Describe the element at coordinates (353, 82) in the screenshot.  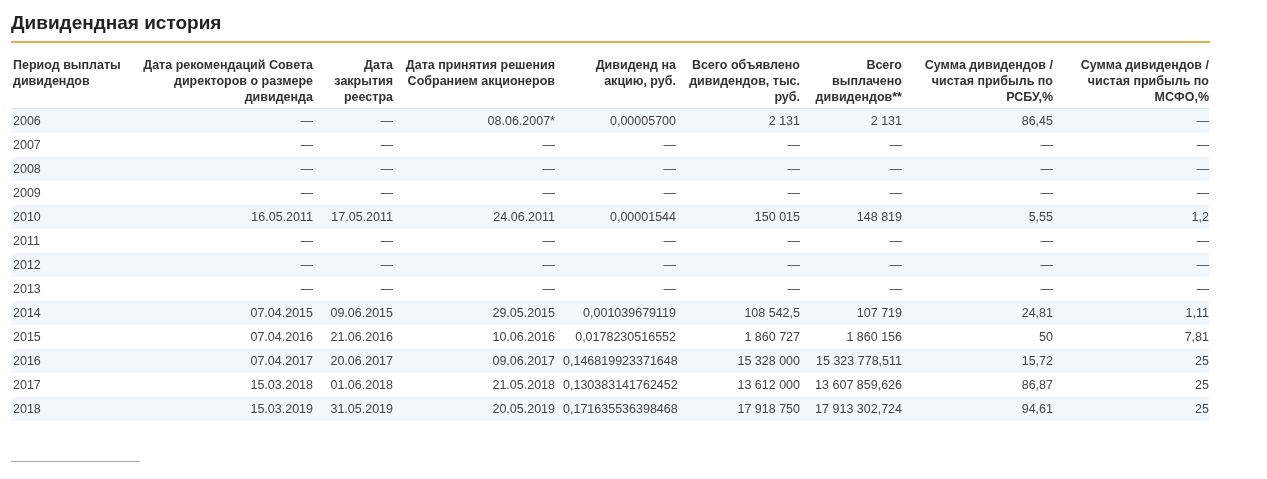
I see `column-header: Дата закрытия реестра` at that location.